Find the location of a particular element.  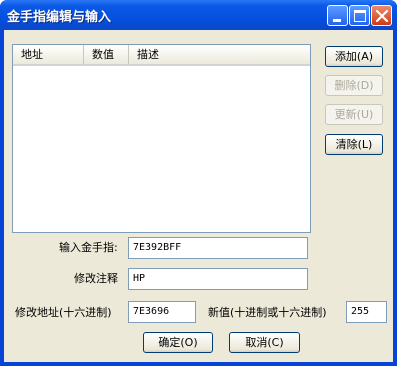

address-input: 7E3696 is located at coordinates (162, 312).